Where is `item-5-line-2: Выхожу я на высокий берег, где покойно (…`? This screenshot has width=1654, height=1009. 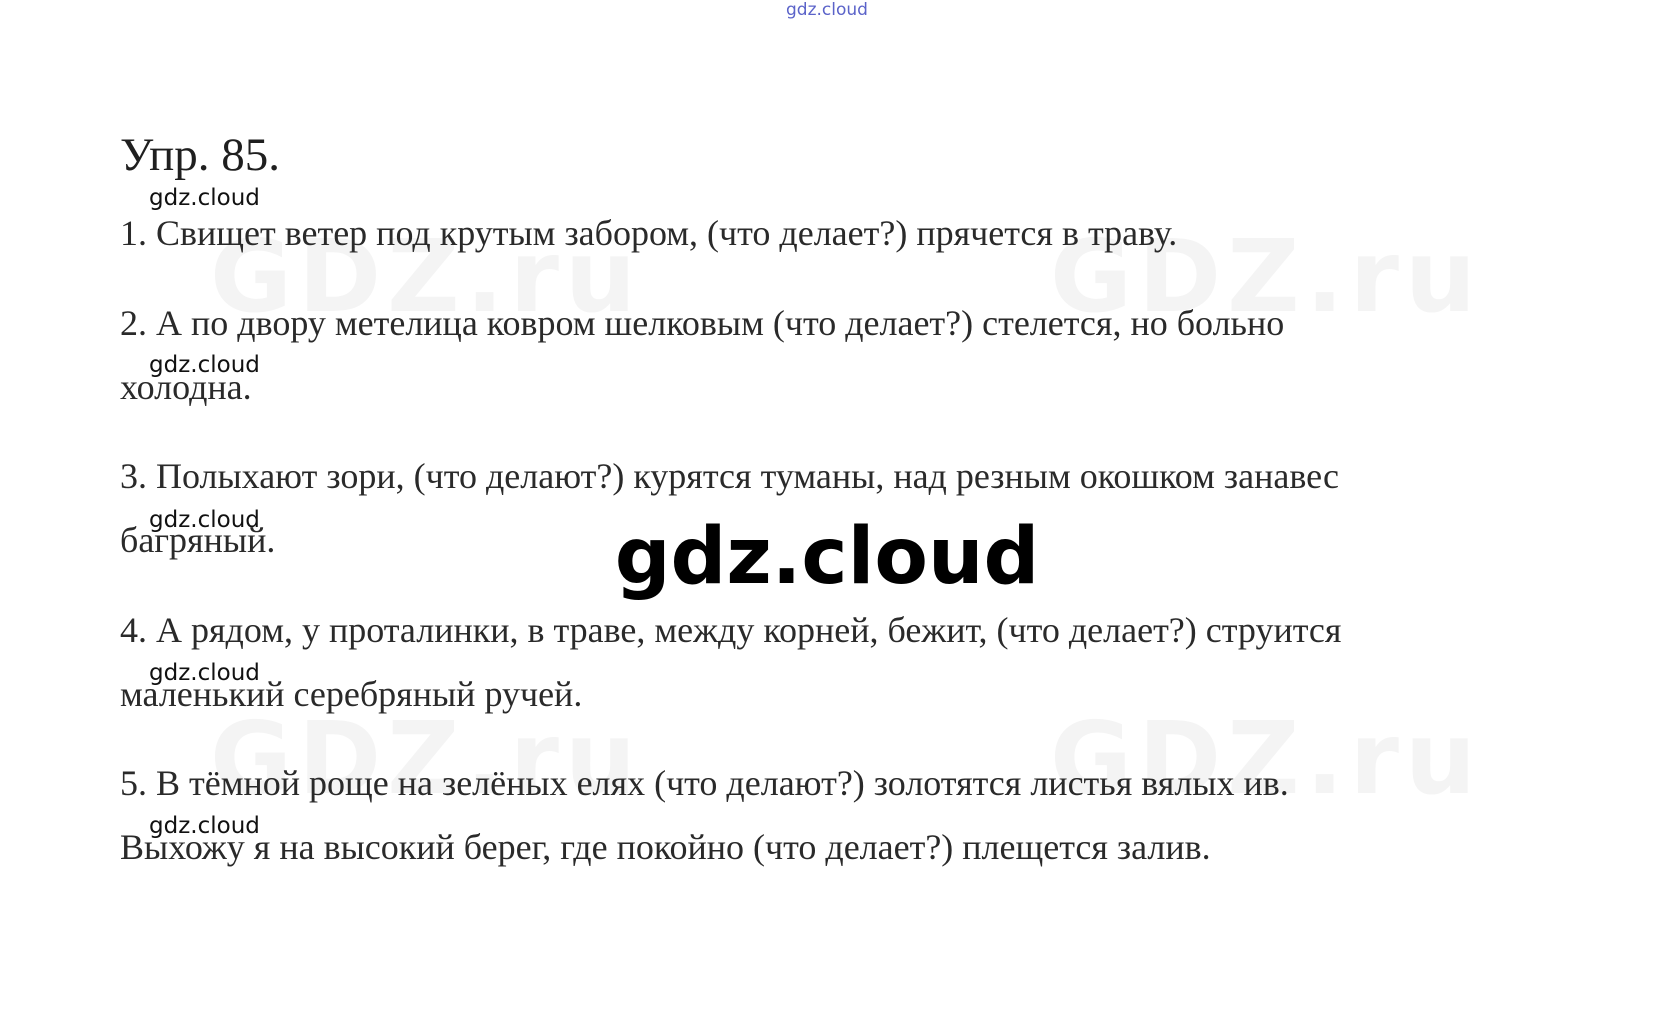 item-5-line-2: Выхожу я на высокий берег, где покойно (… is located at coordinates (665, 847).